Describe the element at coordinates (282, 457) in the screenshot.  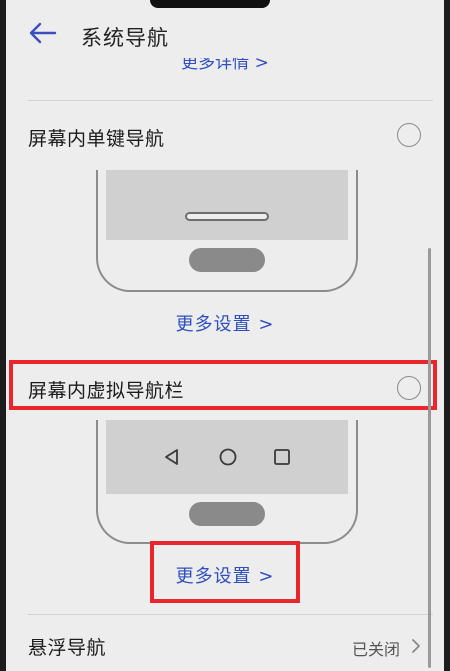
I see `square-recent-icon` at that location.